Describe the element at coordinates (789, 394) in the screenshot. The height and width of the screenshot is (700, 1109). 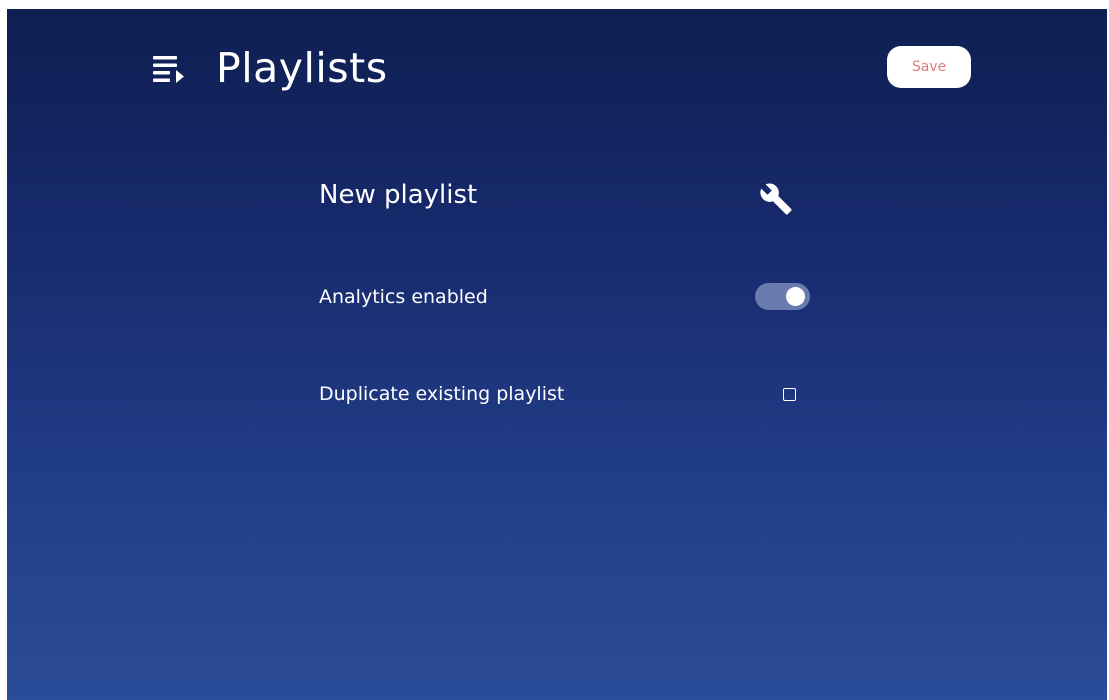
I see `duplicate-checkbox` at that location.